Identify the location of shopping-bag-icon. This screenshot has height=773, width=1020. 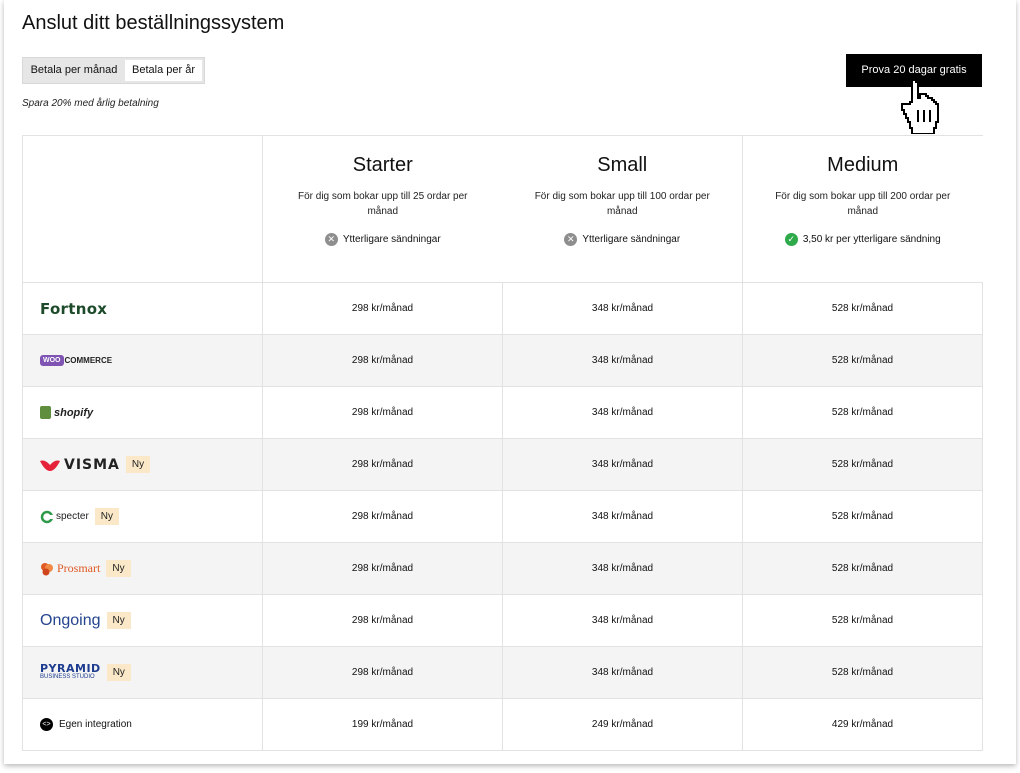
(45, 412).